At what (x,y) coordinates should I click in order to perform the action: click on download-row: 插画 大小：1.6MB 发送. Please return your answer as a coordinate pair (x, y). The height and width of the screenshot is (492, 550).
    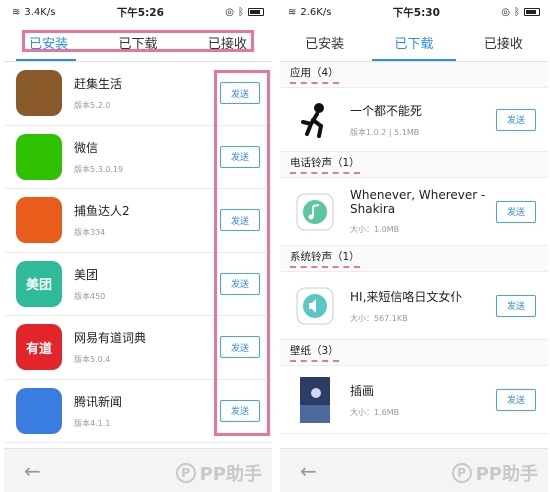
    Looking at the image, I should click on (414, 400).